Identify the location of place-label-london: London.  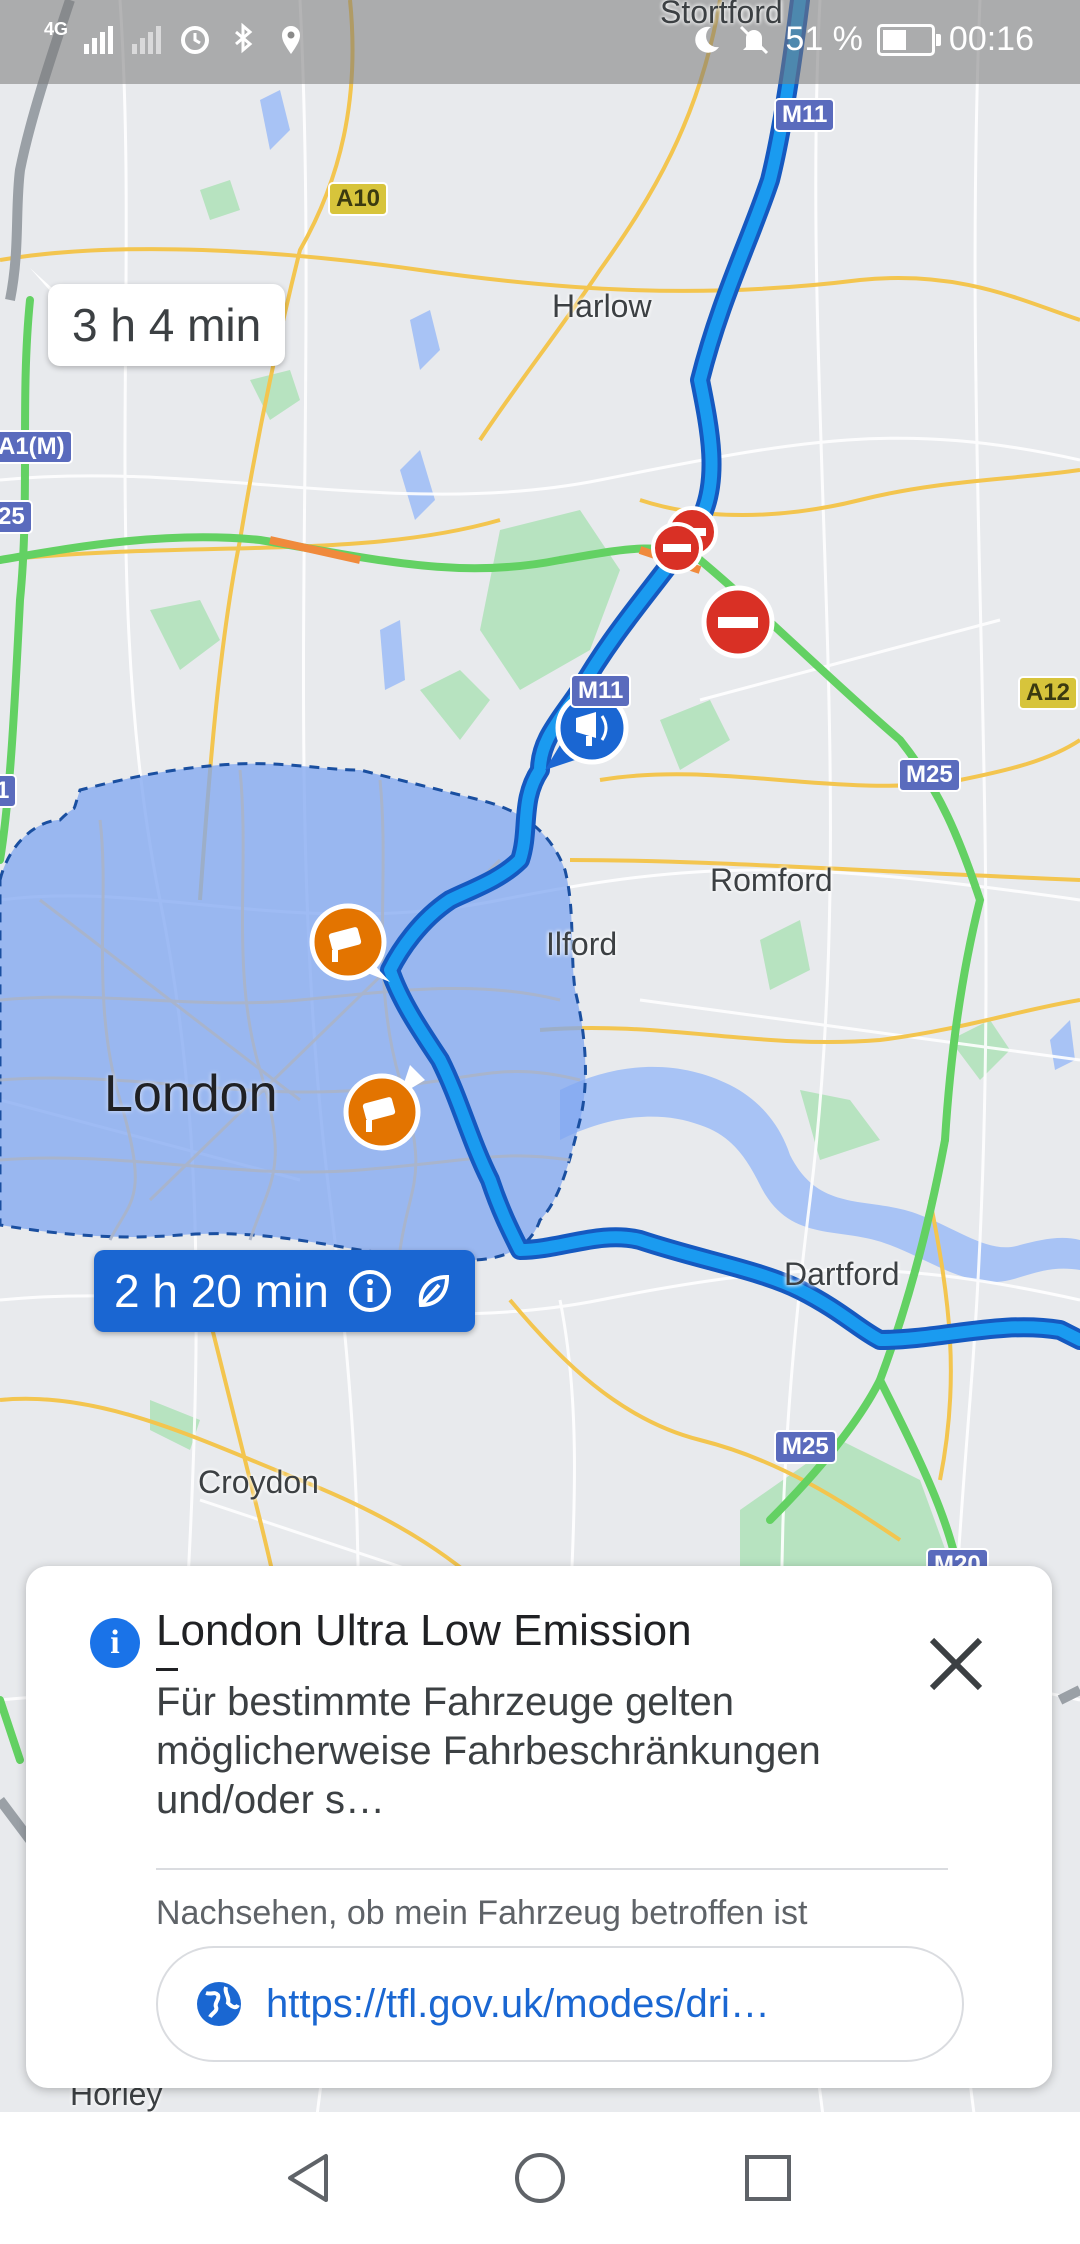
(191, 1094).